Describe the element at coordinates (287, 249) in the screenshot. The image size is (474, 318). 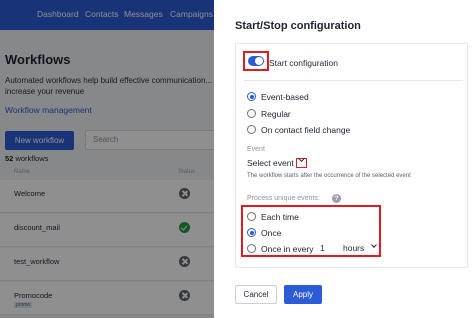
I see `radio-label-once-in-every: Once in every` at that location.